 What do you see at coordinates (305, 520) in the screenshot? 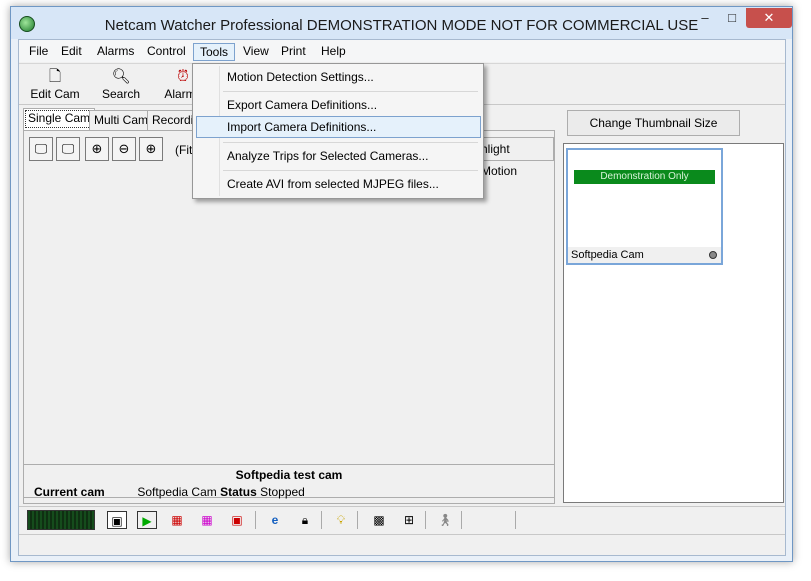
I see `lock-icon: 🔒︎` at bounding box center [305, 520].